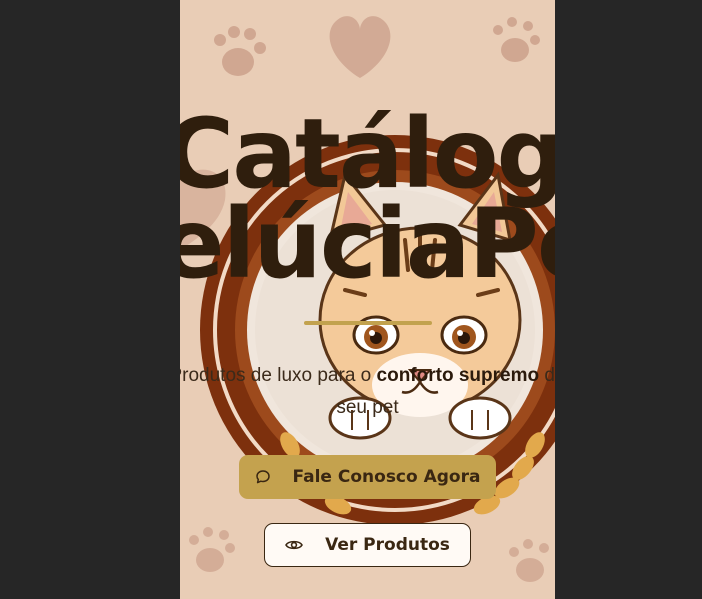 Image resolution: width=702 pixels, height=599 pixels. Describe the element at coordinates (386, 477) in the screenshot. I see `contact-button-label: Fale Conosco Agora` at that location.